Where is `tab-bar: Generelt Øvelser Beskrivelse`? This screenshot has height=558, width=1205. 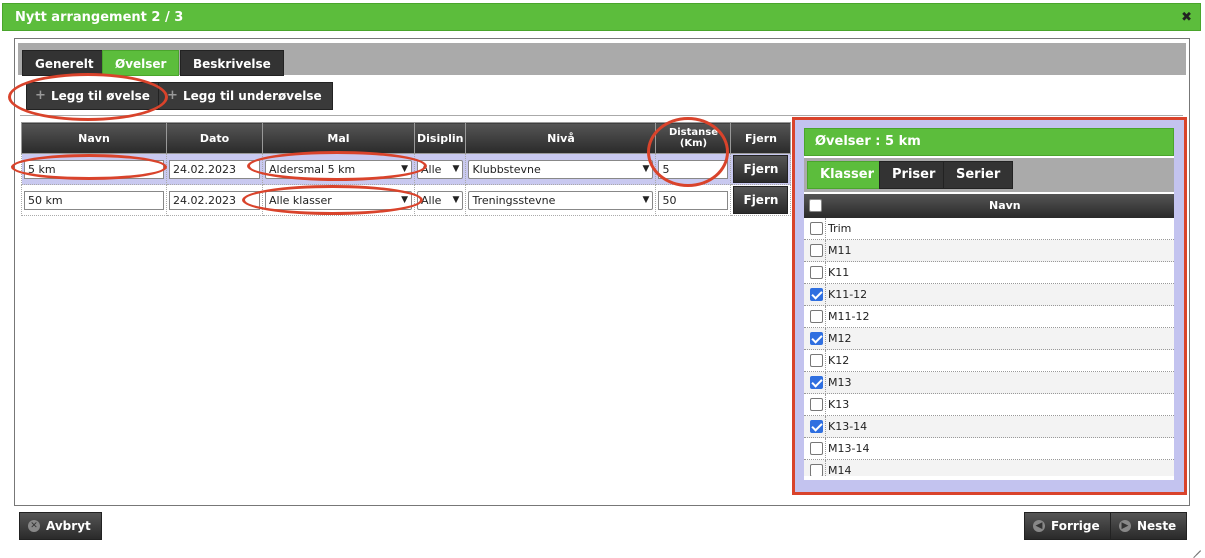
tab-bar: Generelt Øvelser Beskrivelse is located at coordinates (602, 59).